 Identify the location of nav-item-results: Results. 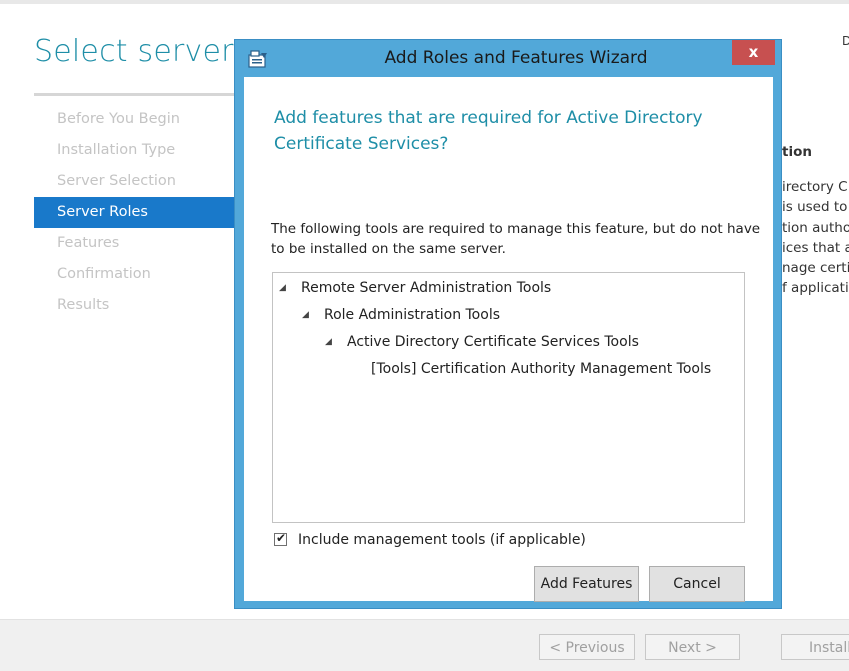
(139, 305).